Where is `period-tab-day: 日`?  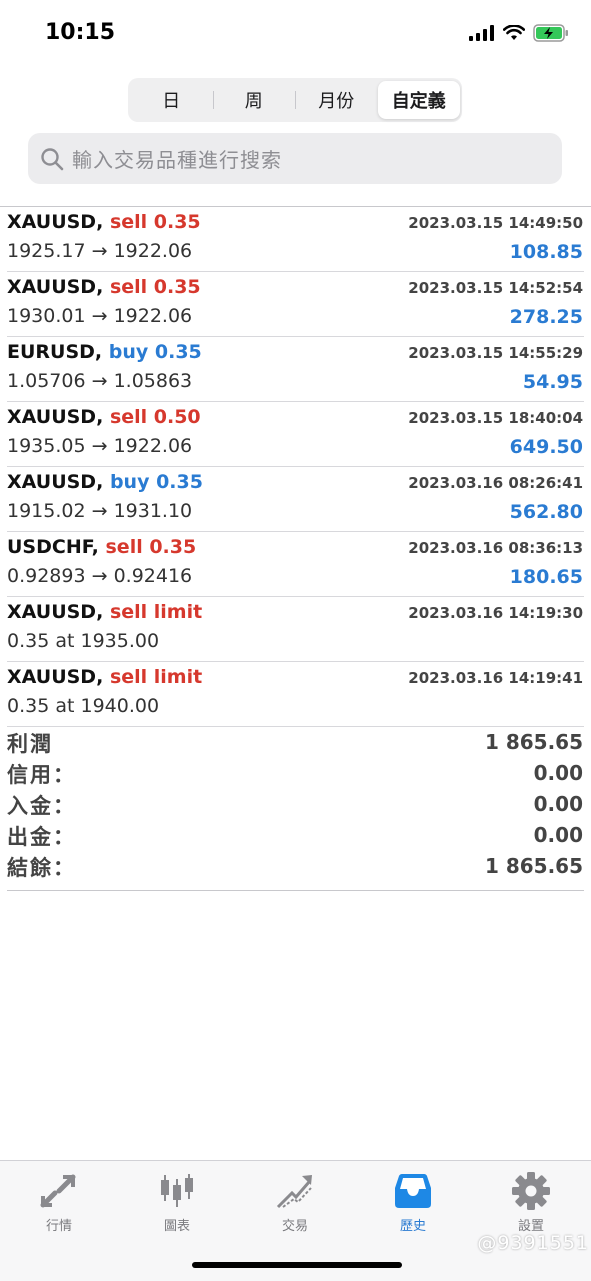 period-tab-day: 日 is located at coordinates (171, 100).